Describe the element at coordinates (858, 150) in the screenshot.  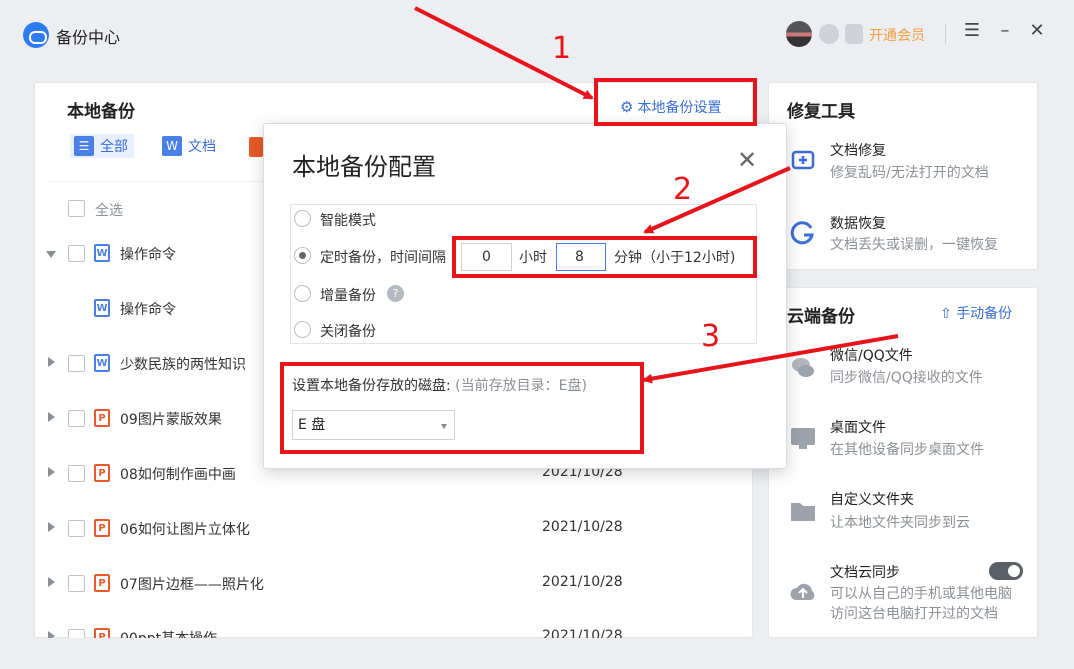
I see `doc-repair-title: 文档修复` at that location.